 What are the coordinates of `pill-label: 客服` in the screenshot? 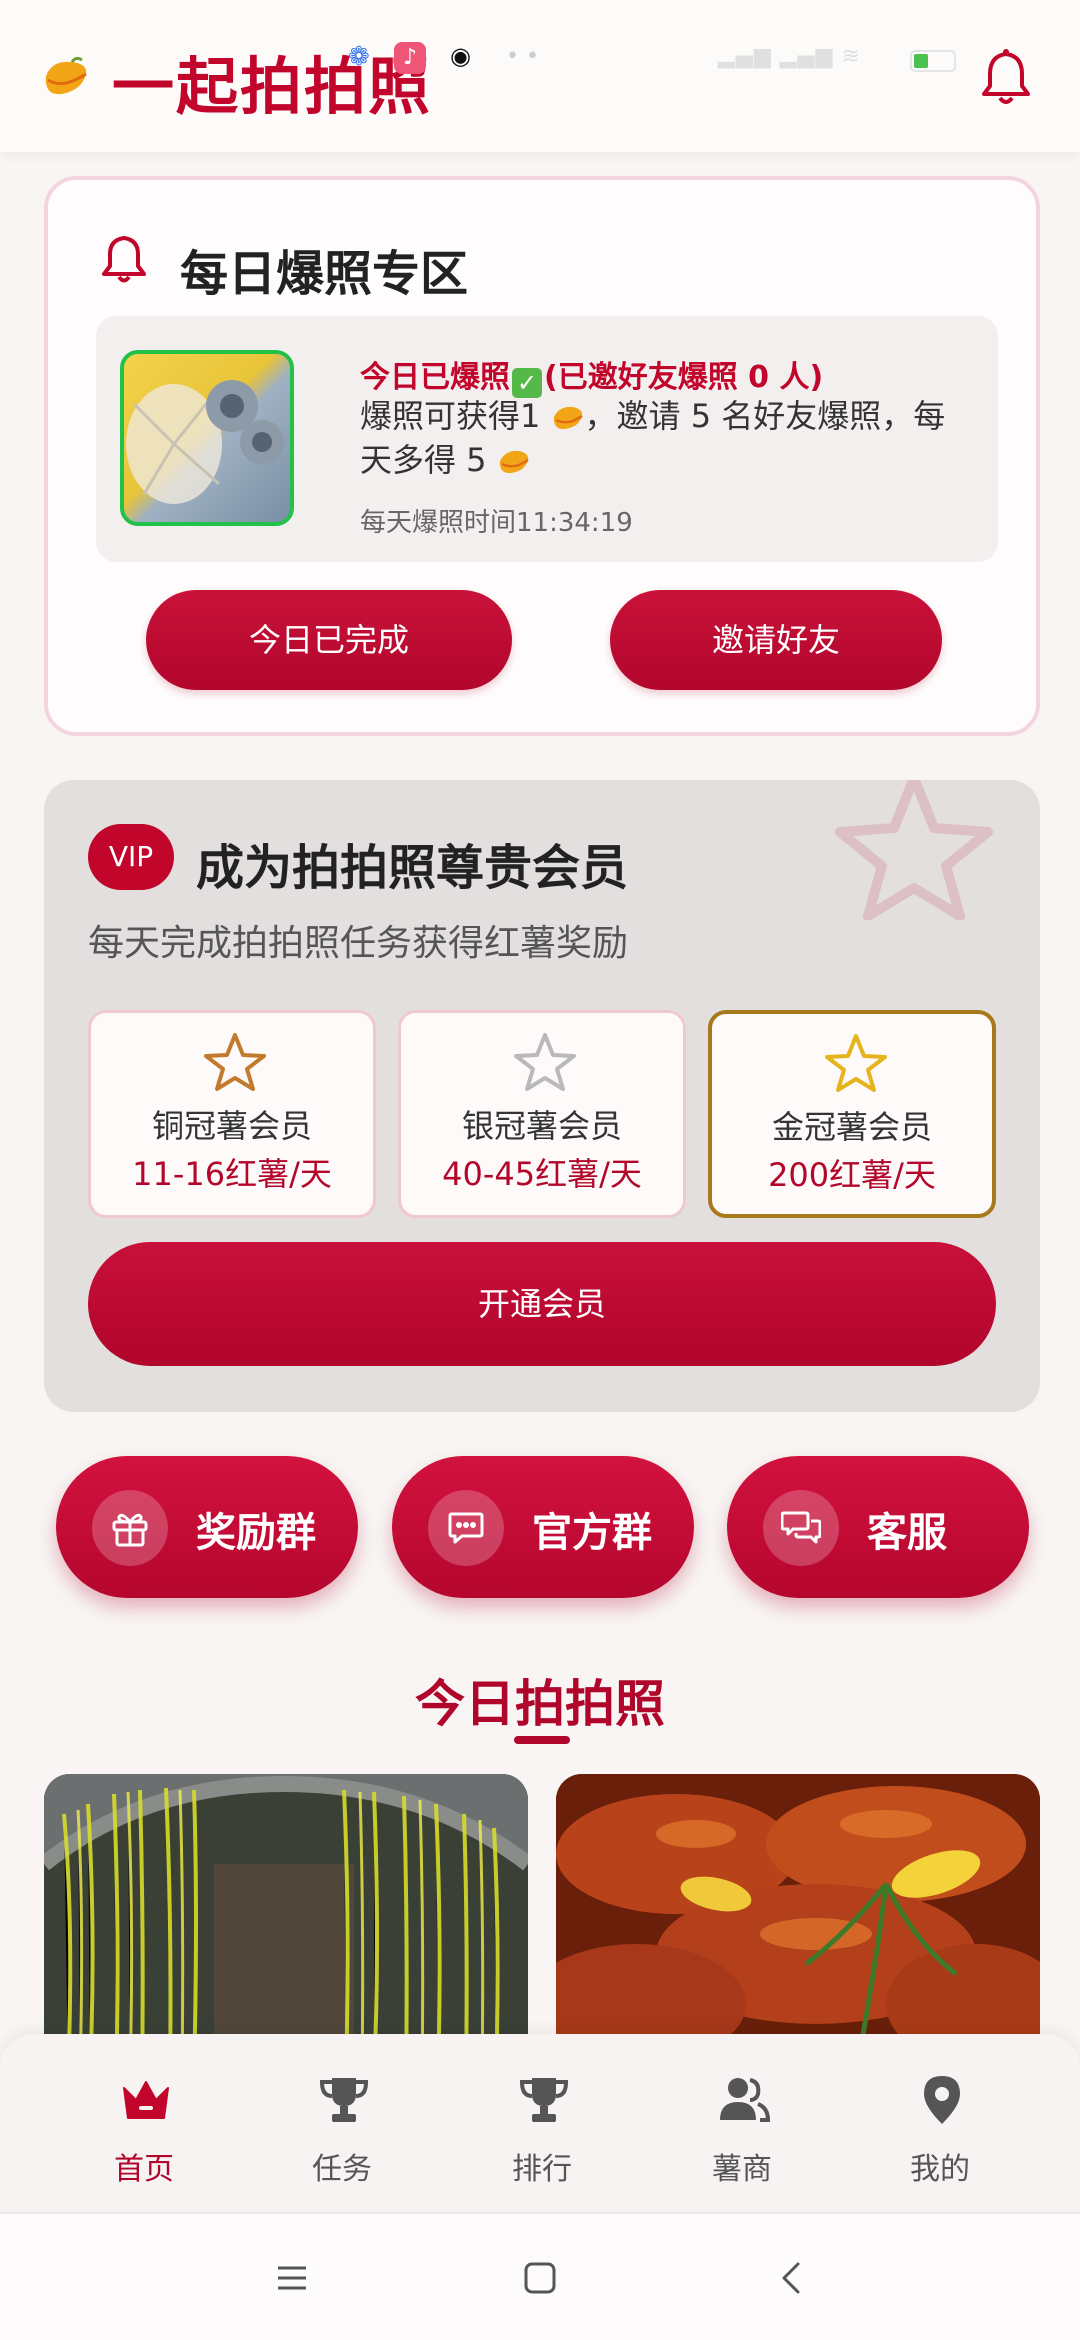 It's located at (907, 1533).